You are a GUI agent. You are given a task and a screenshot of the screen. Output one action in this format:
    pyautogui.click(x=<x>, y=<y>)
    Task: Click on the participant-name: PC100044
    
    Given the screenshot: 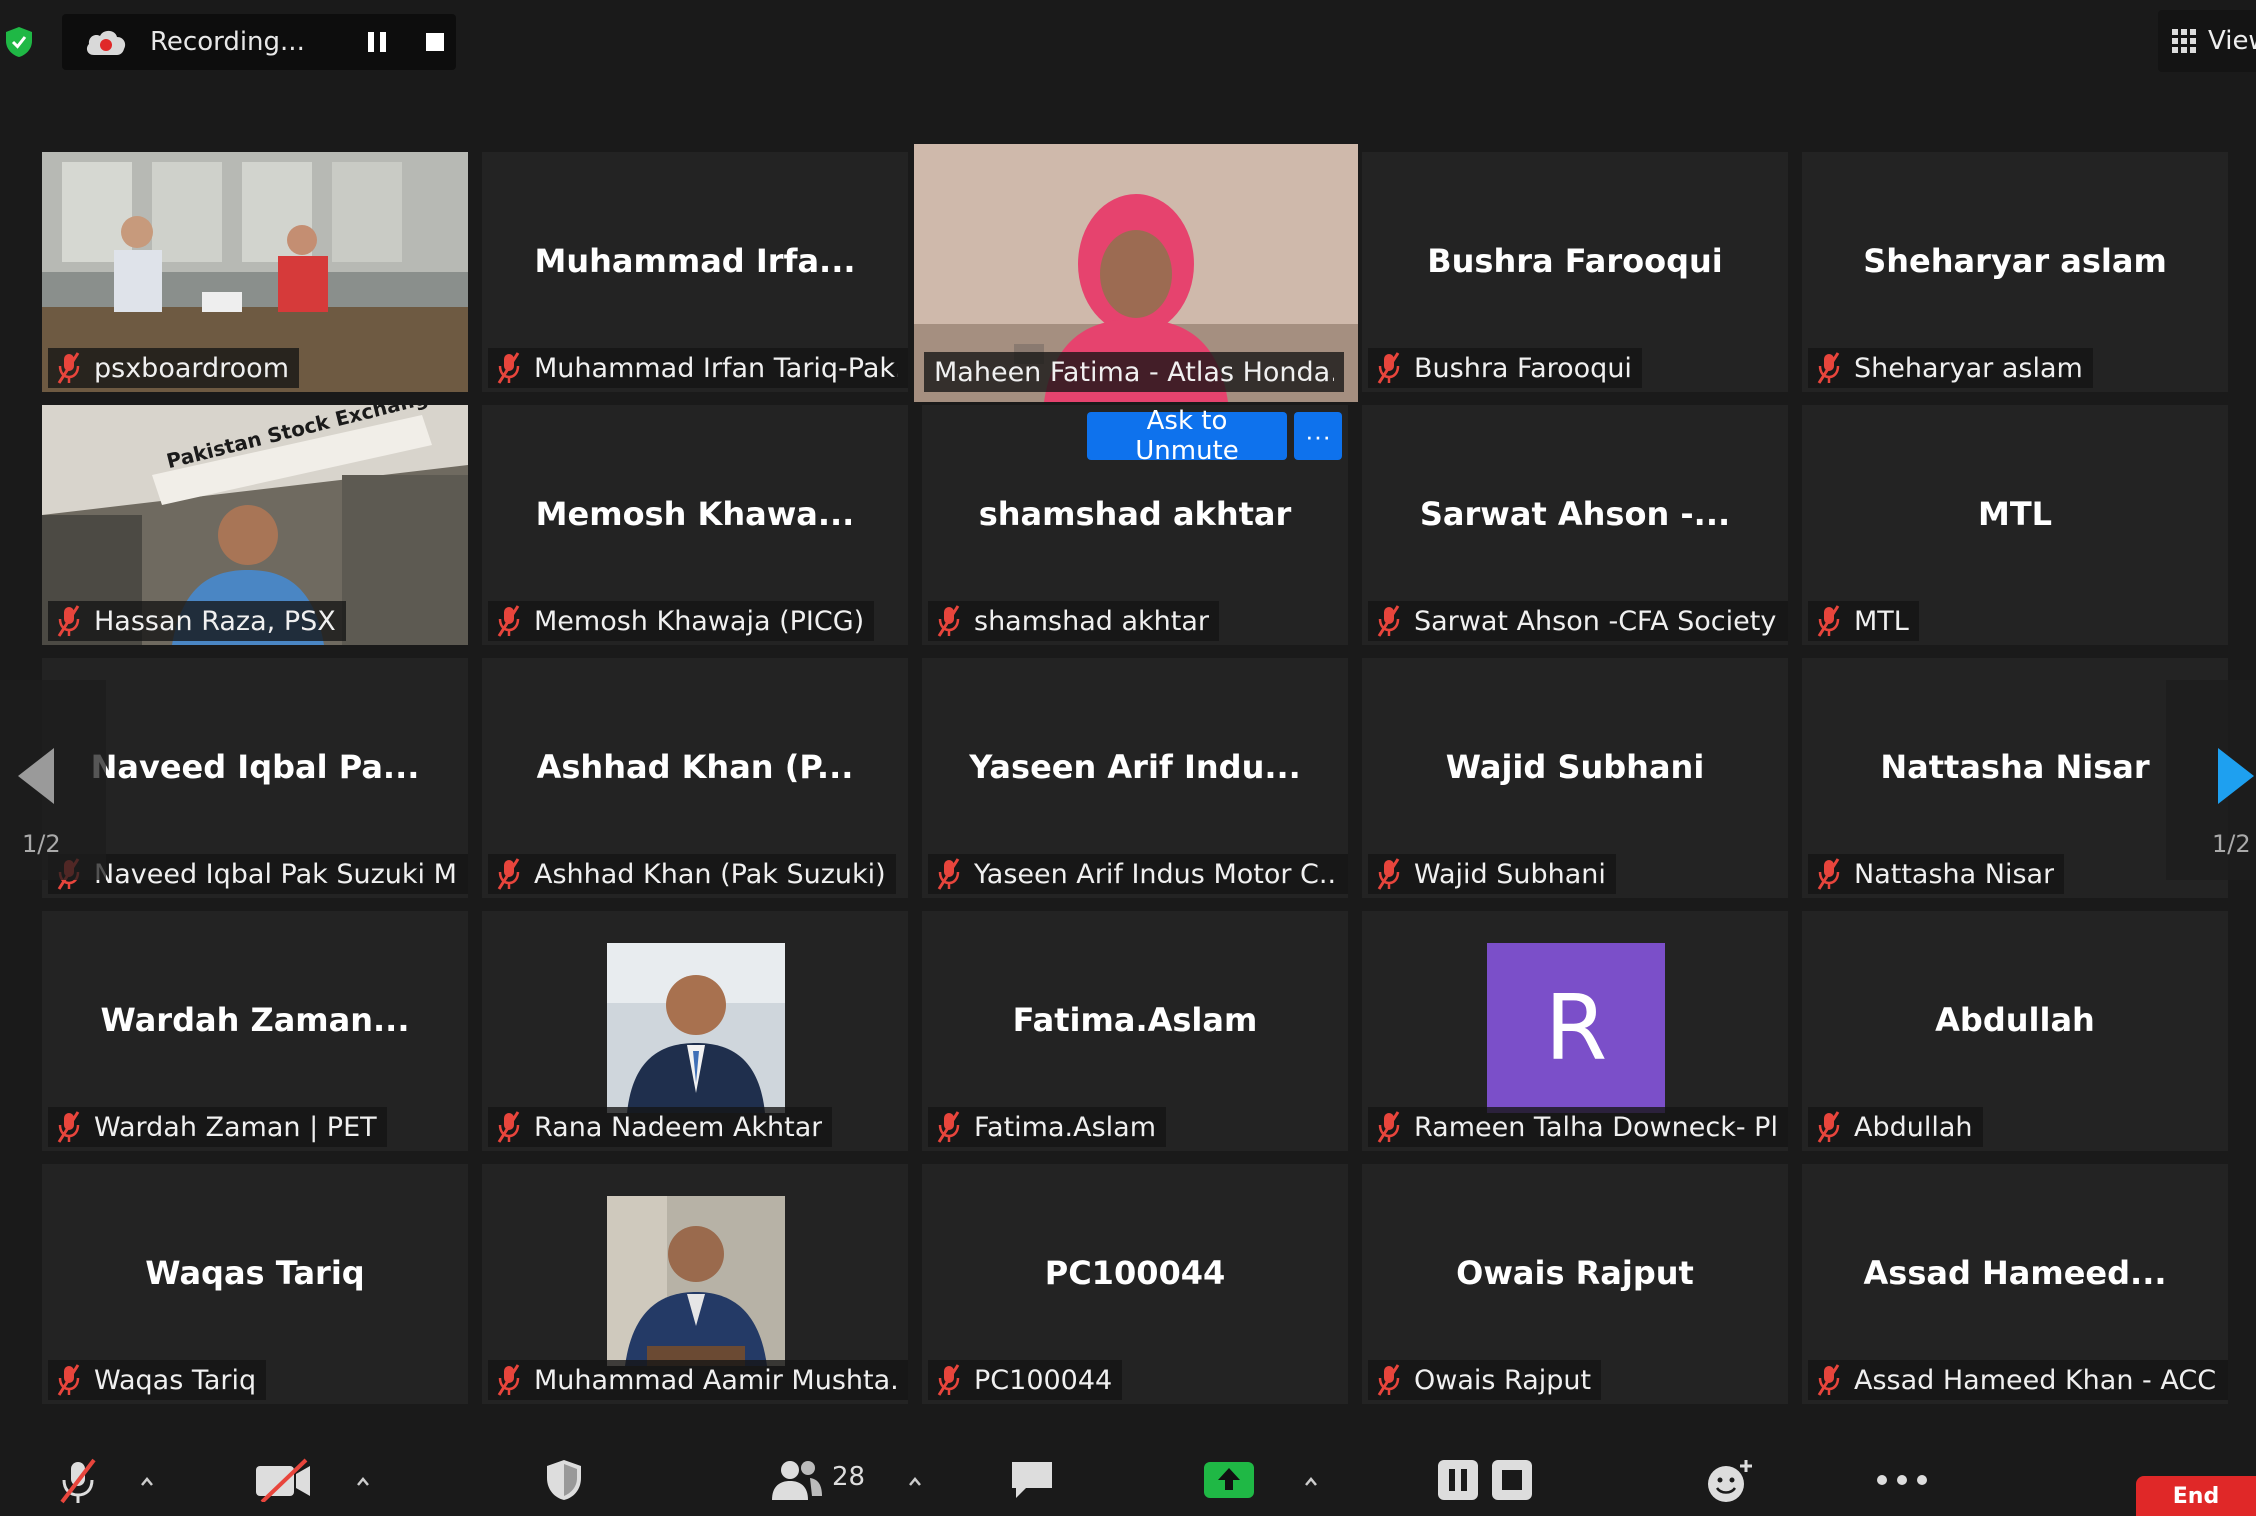 What is the action you would take?
    pyautogui.click(x=1043, y=1380)
    